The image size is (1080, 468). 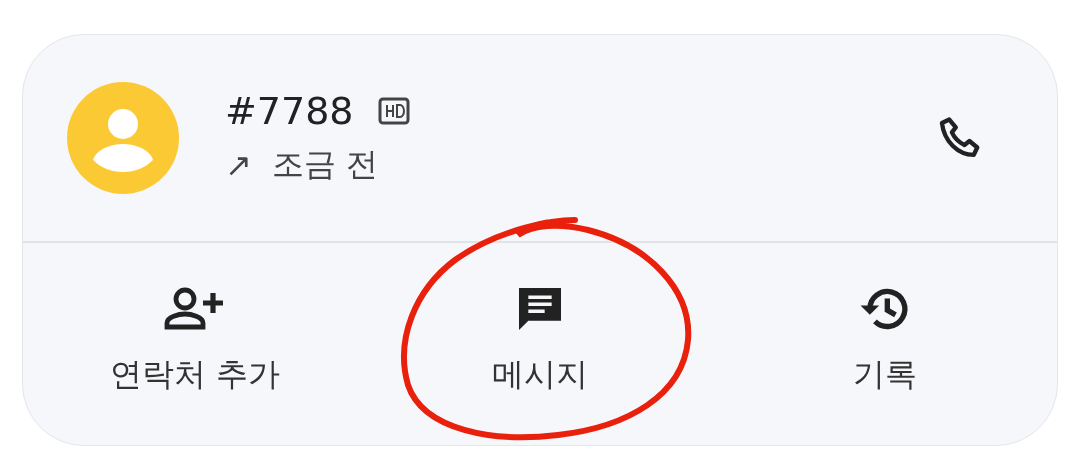 What do you see at coordinates (884, 344) in the screenshot?
I see `history-button: 기록` at bounding box center [884, 344].